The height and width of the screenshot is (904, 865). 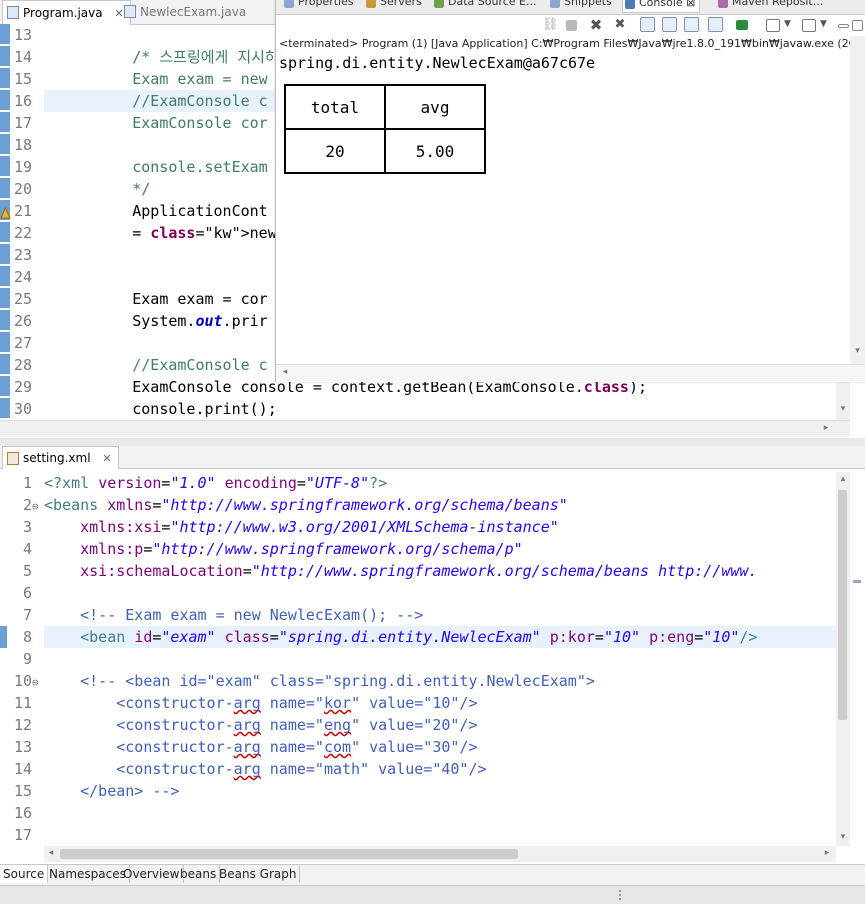 What do you see at coordinates (425, 428) in the screenshot?
I see `horizontal-scrollbar: ▸` at bounding box center [425, 428].